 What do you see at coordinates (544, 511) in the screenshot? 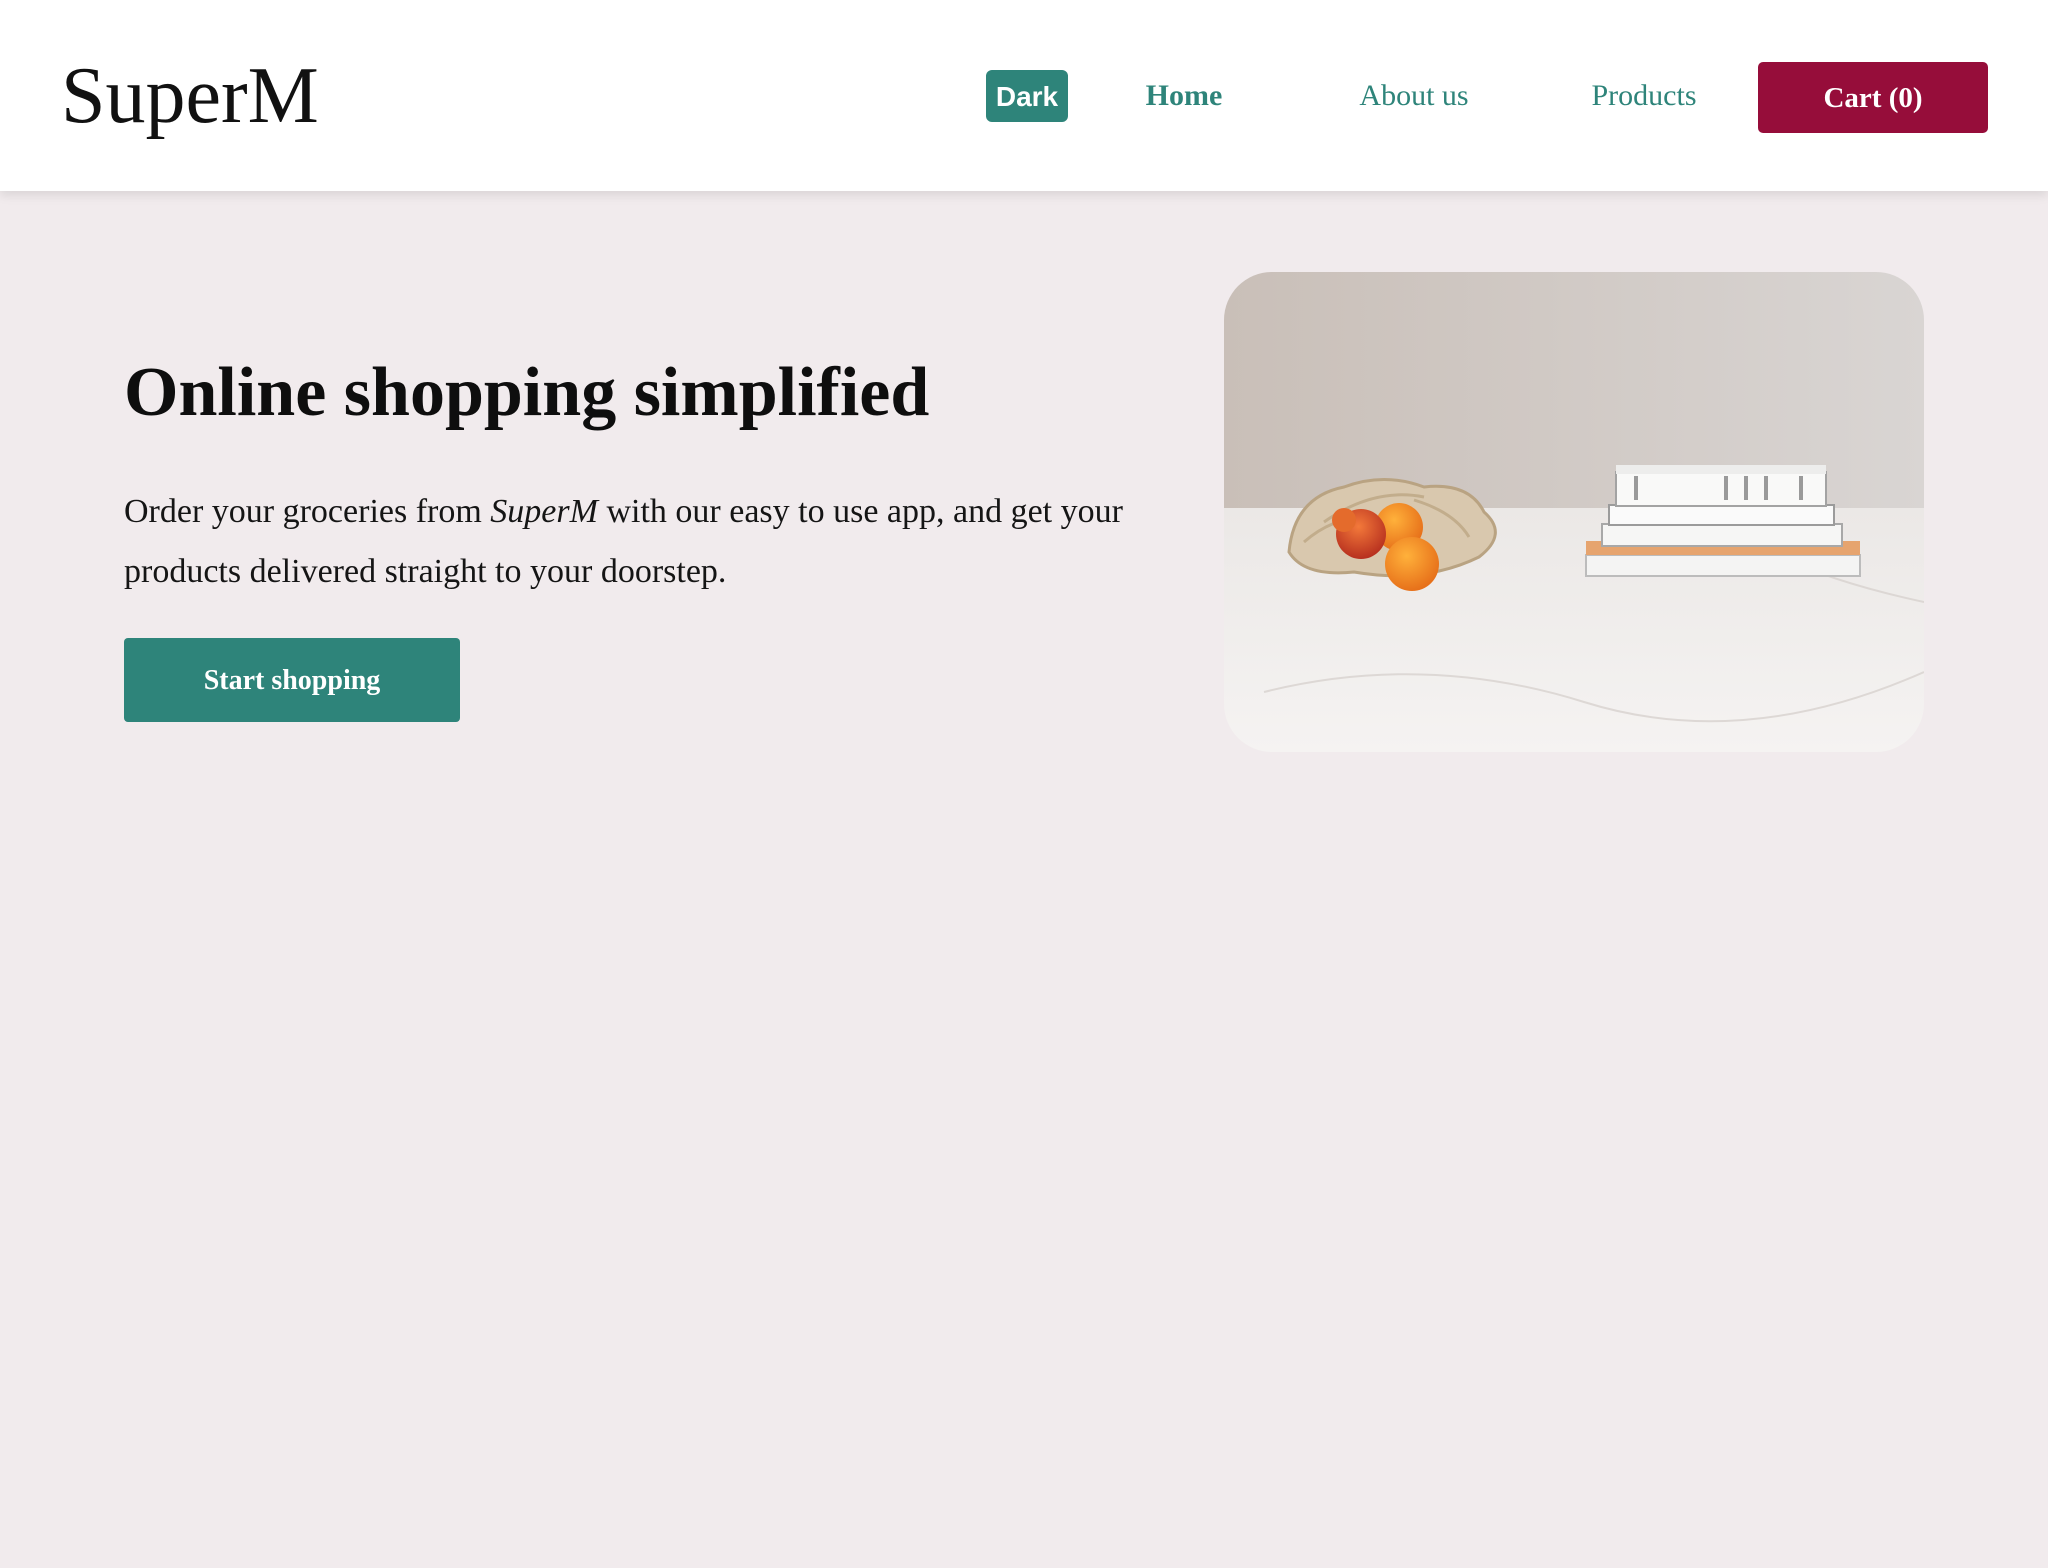
I see `hero-description-brand: SuperM` at bounding box center [544, 511].